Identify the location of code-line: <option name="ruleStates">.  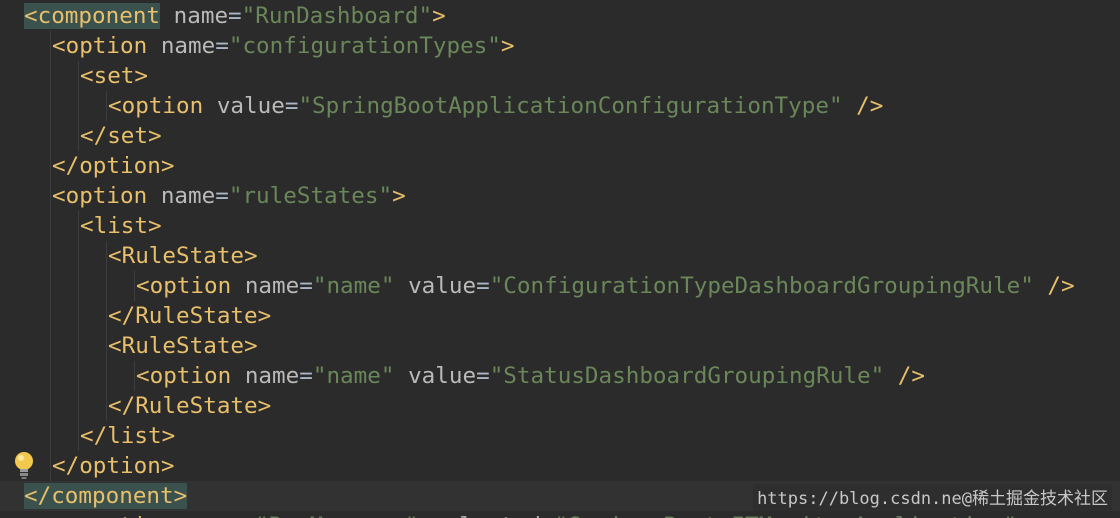
(560, 196).